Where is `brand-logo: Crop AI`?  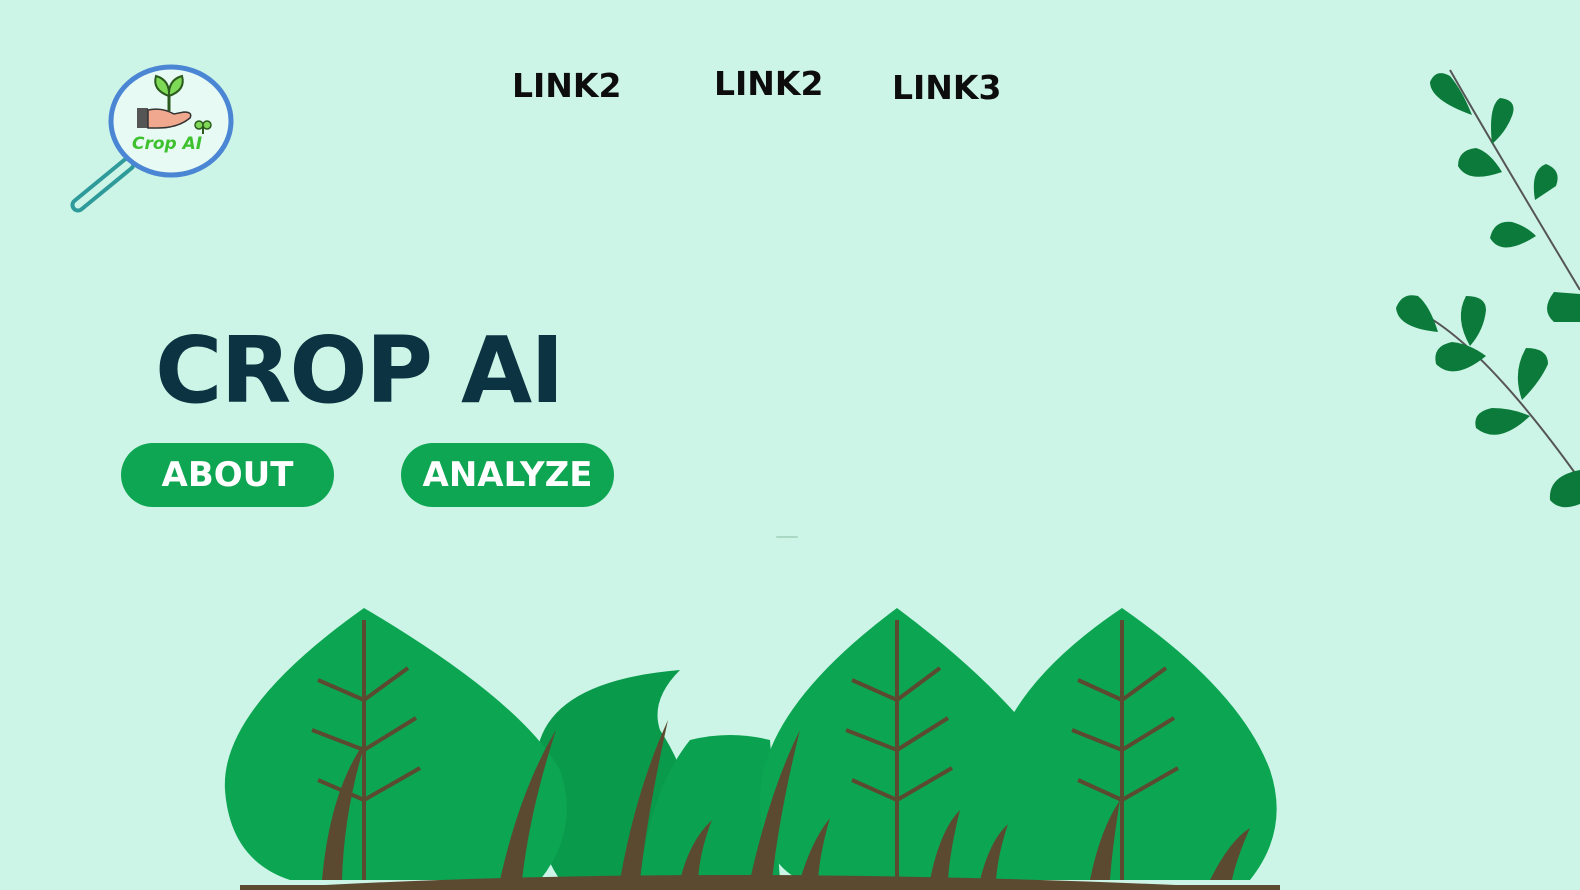 brand-logo: Crop AI is located at coordinates (150, 140).